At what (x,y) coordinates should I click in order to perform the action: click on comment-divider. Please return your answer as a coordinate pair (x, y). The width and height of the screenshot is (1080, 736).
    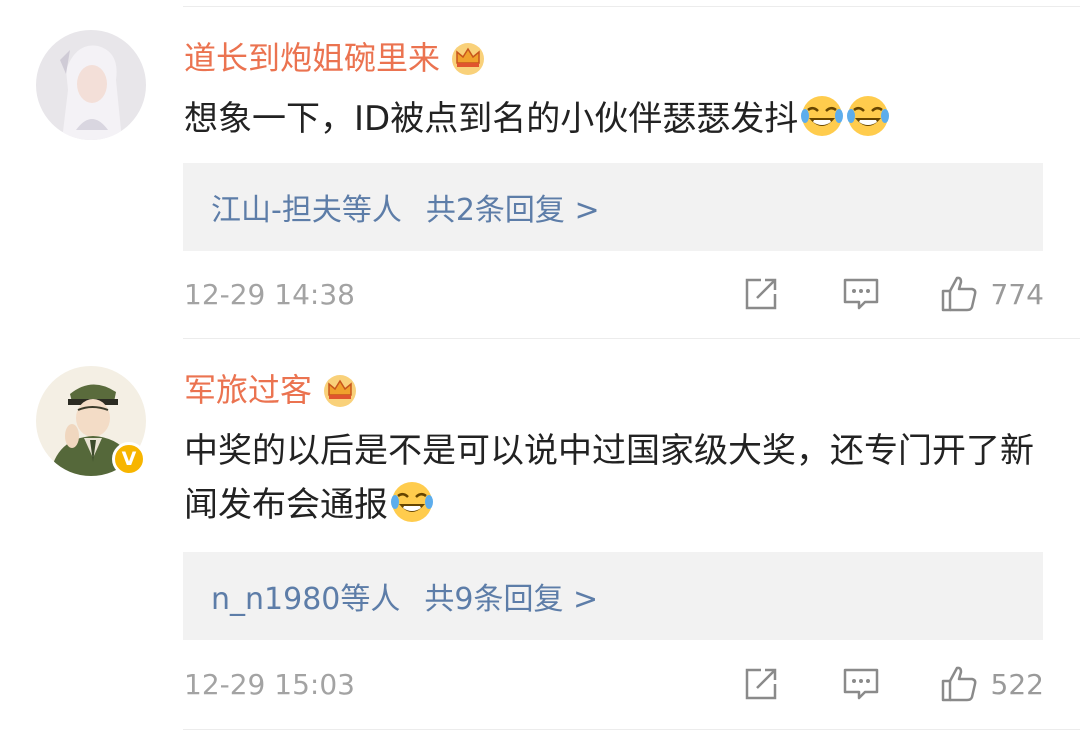
    Looking at the image, I should click on (631, 338).